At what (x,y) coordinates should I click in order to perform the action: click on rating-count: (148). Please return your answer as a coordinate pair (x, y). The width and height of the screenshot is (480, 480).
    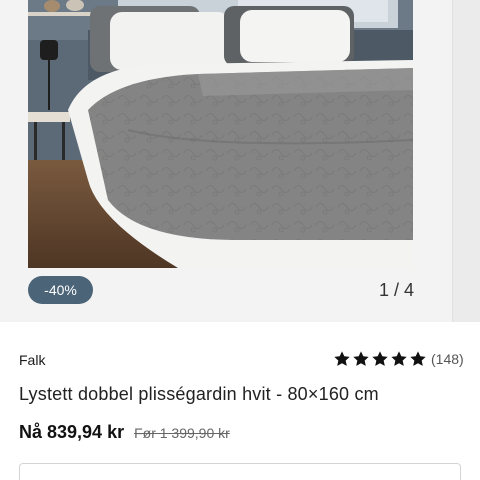
    Looking at the image, I should click on (447, 359).